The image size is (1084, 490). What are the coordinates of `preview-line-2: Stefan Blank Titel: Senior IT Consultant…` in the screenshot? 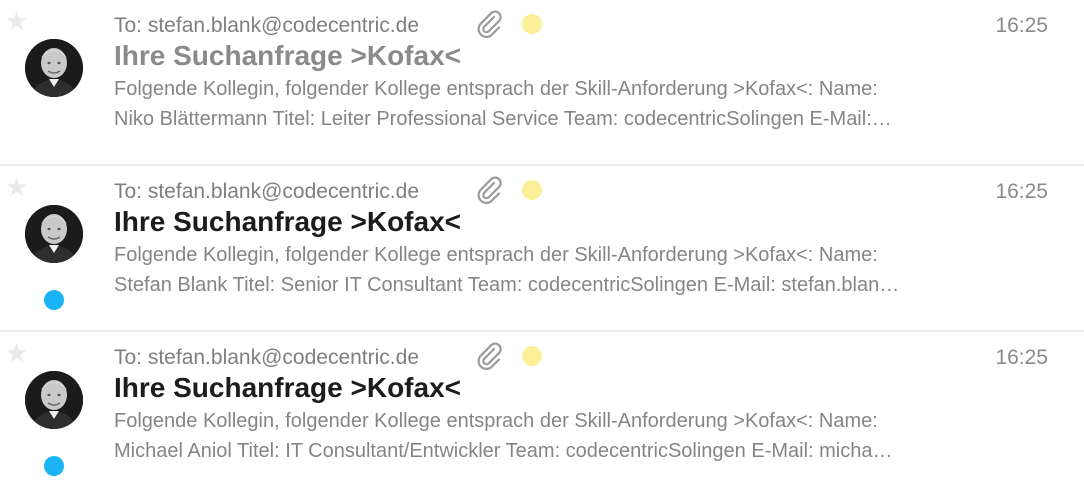 It's located at (507, 285).